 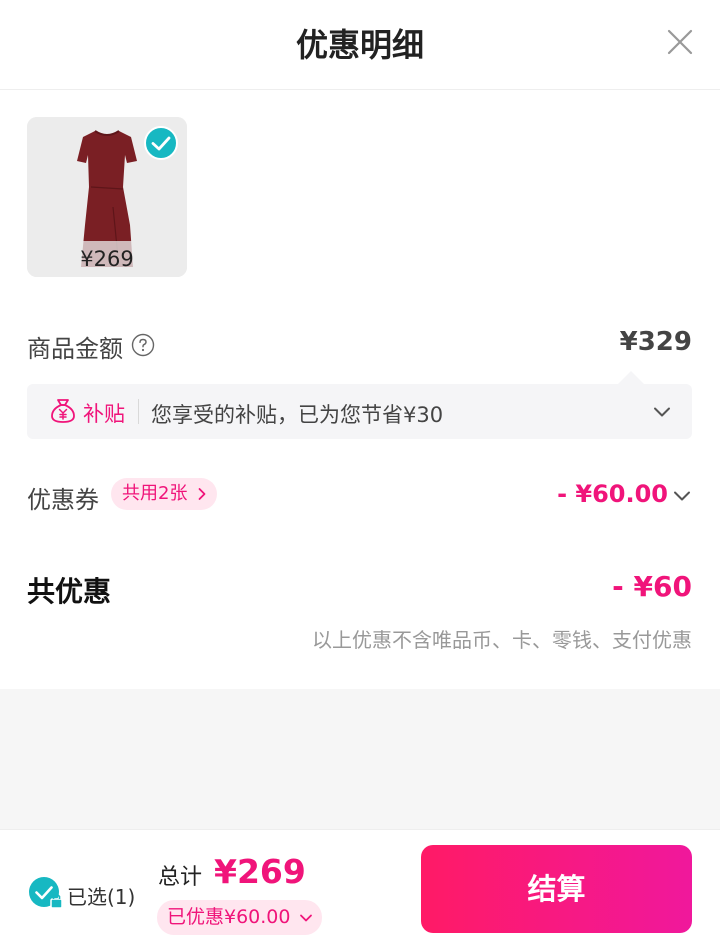 I want to click on coupon-count-badge: 共用2张, so click(x=164, y=494).